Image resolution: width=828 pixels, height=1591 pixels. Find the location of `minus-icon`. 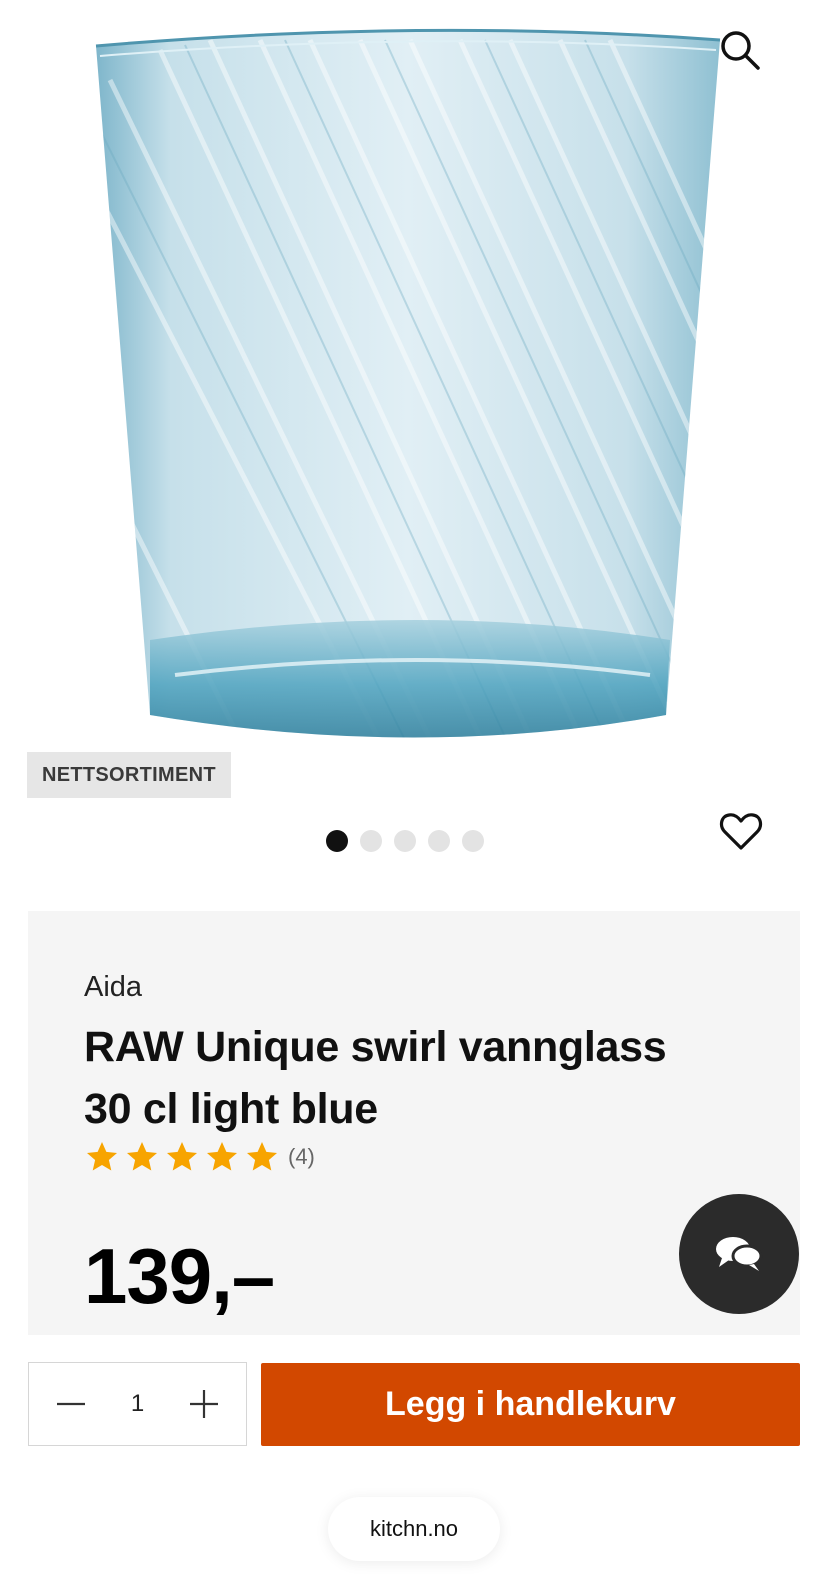

minus-icon is located at coordinates (71, 1404).